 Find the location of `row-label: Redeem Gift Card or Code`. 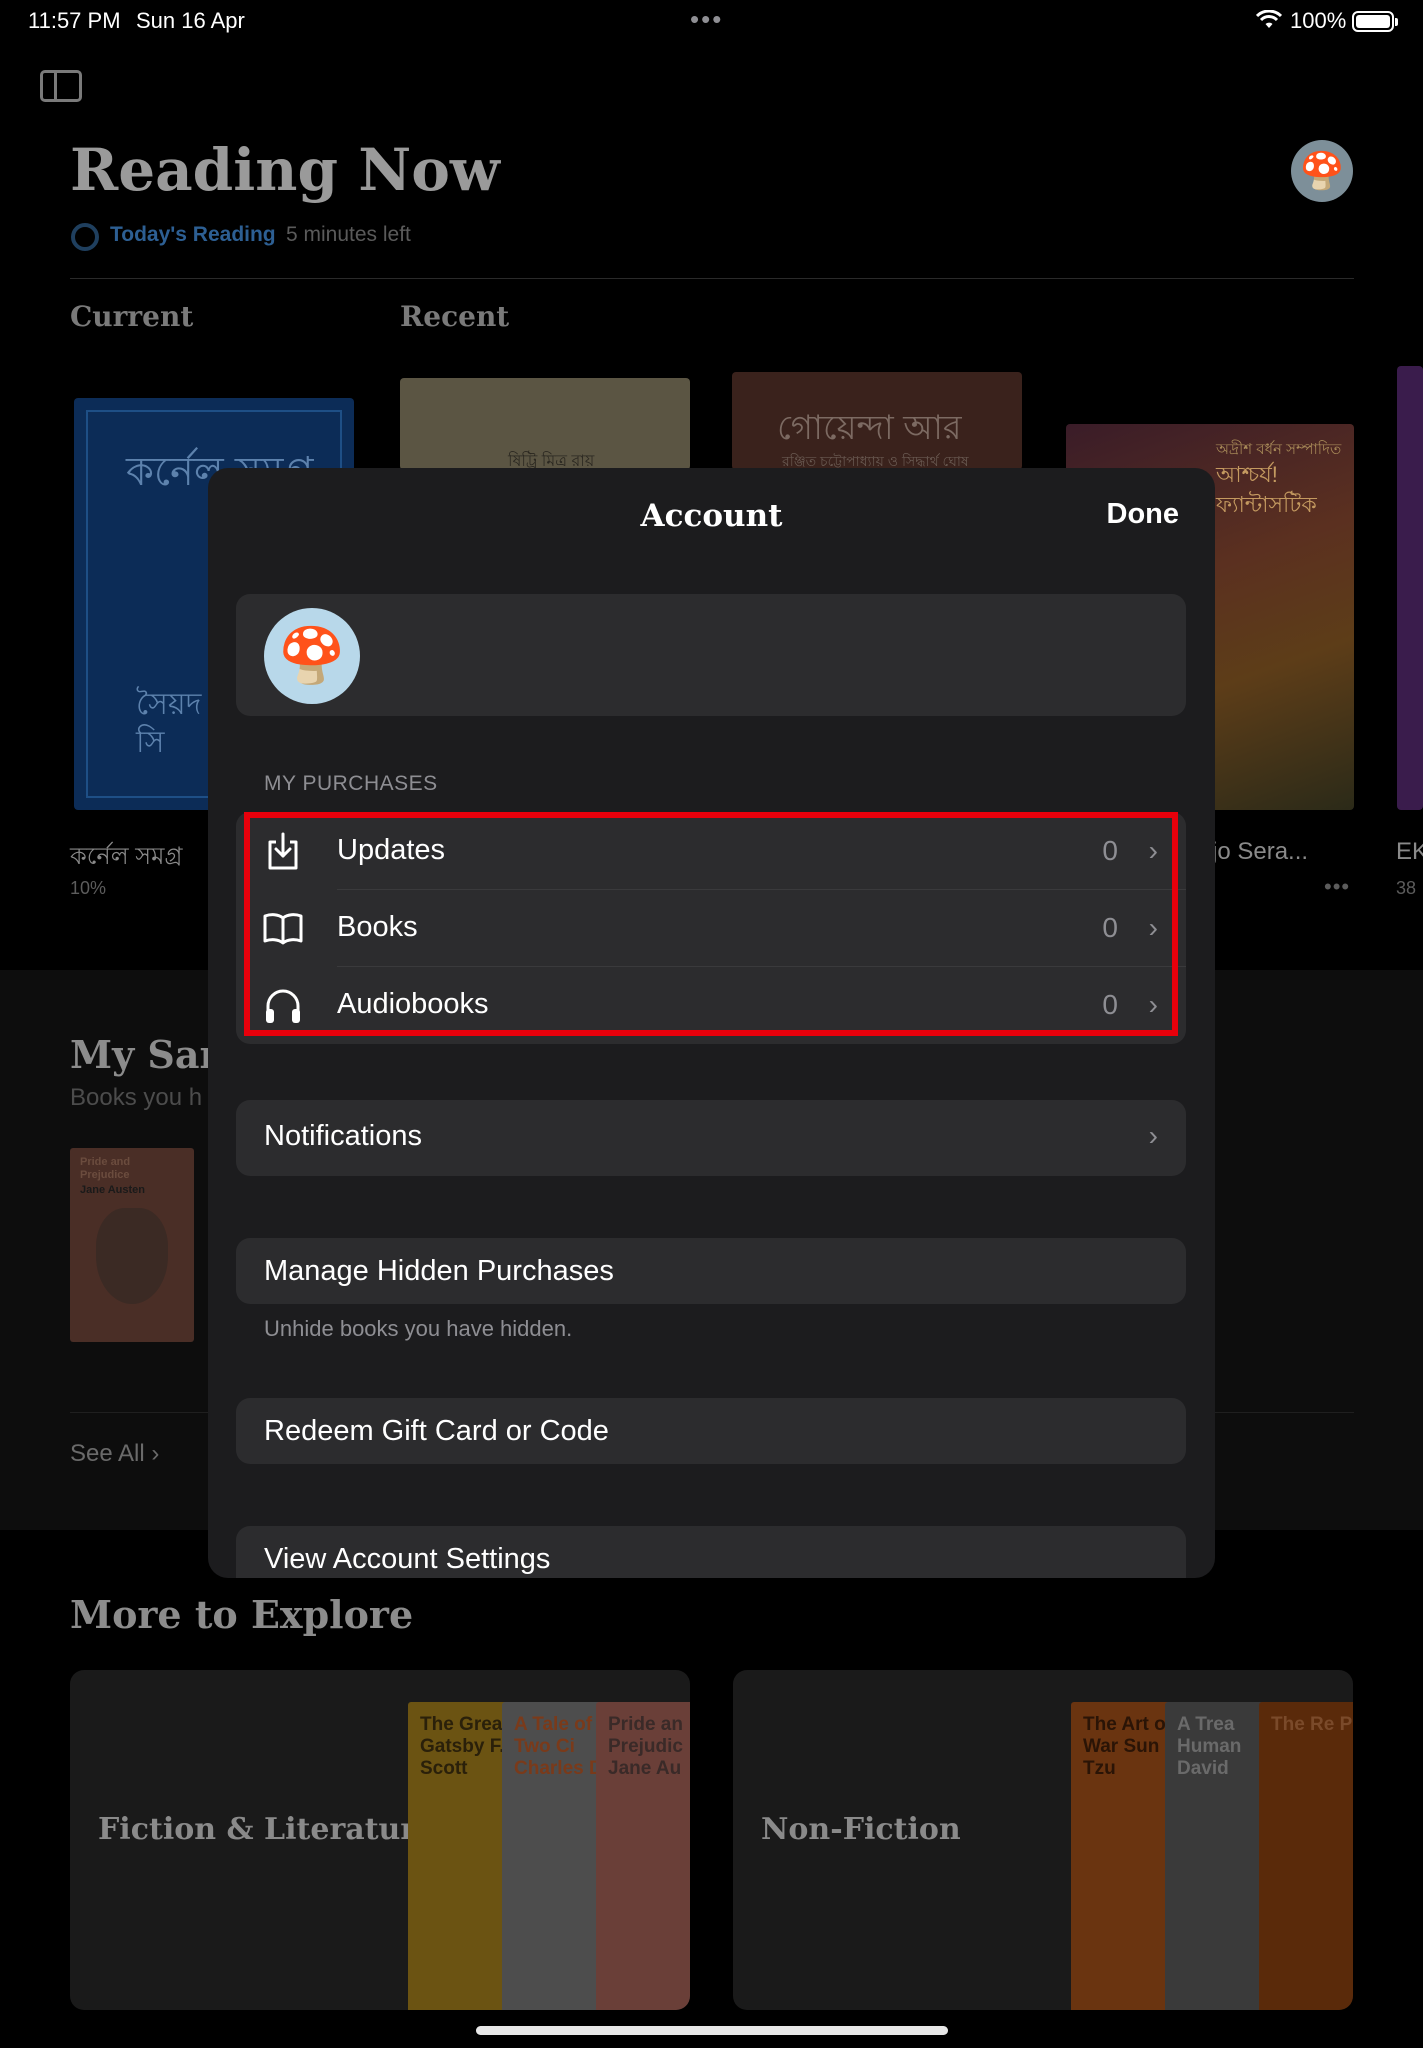

row-label: Redeem Gift Card or Code is located at coordinates (436, 1431).